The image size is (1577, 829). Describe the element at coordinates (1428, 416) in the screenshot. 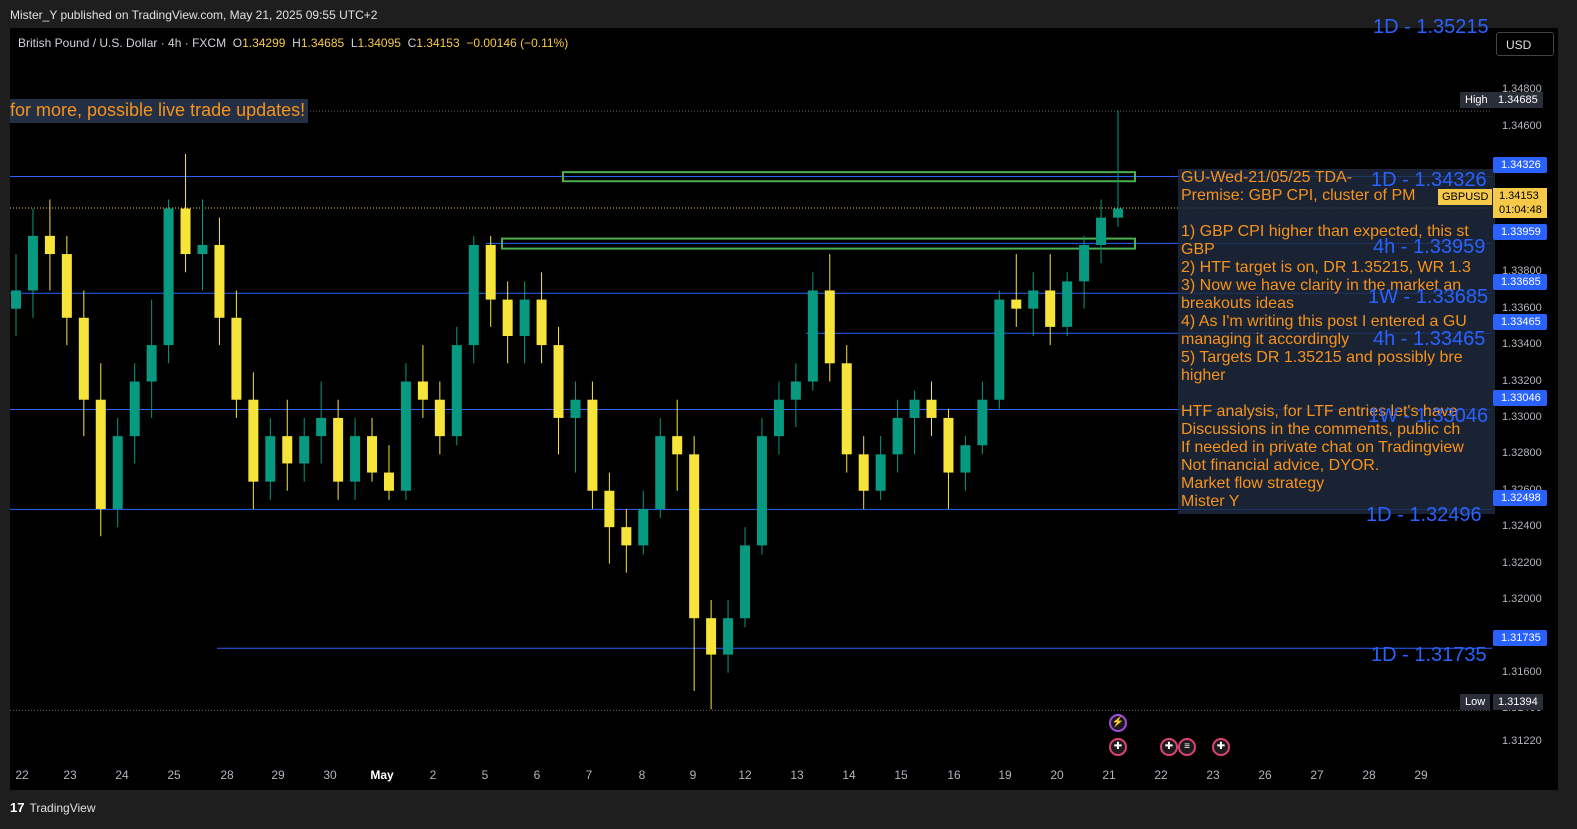

I see `level-label-1w-lower: 1W - 1.33046` at that location.